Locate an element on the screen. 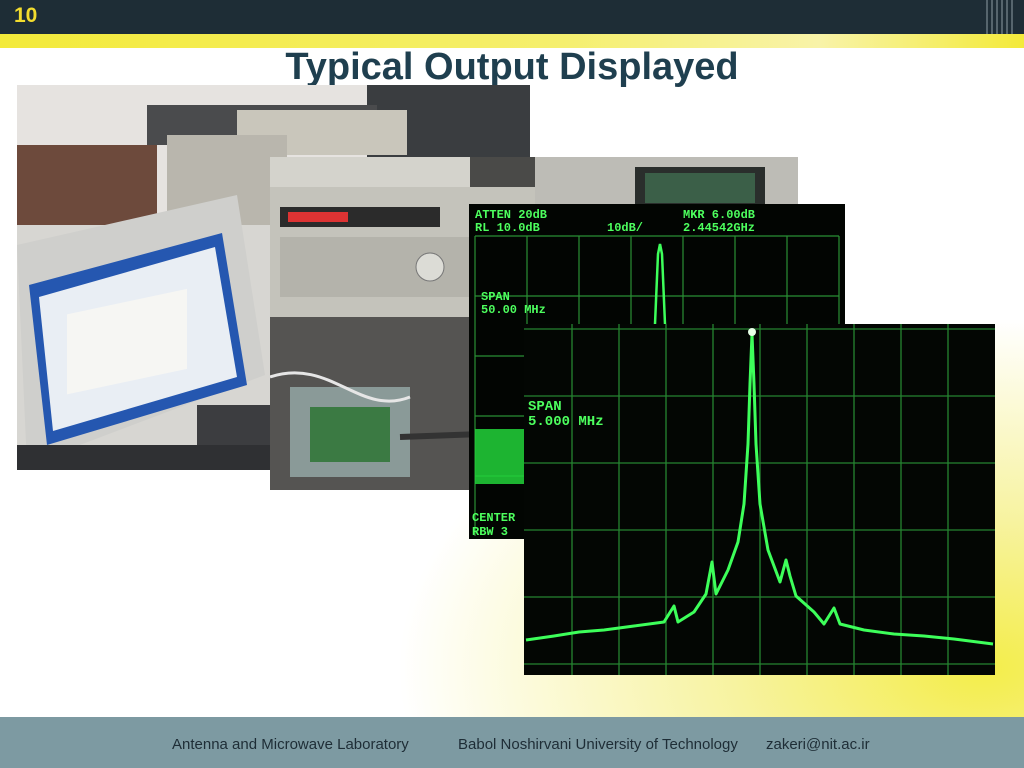 The image size is (1024, 768). scale-label: 10dB/ is located at coordinates (625, 228).